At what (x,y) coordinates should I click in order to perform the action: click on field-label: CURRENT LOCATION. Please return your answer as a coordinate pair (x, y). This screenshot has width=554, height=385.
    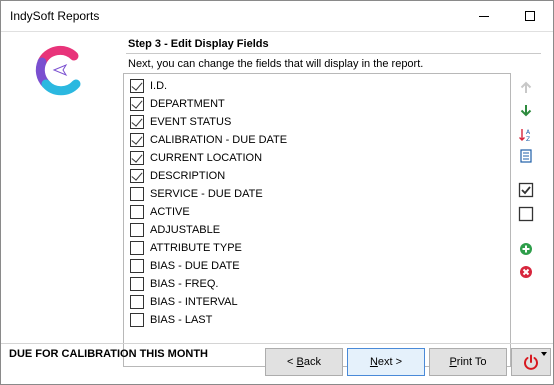
    Looking at the image, I should click on (206, 158).